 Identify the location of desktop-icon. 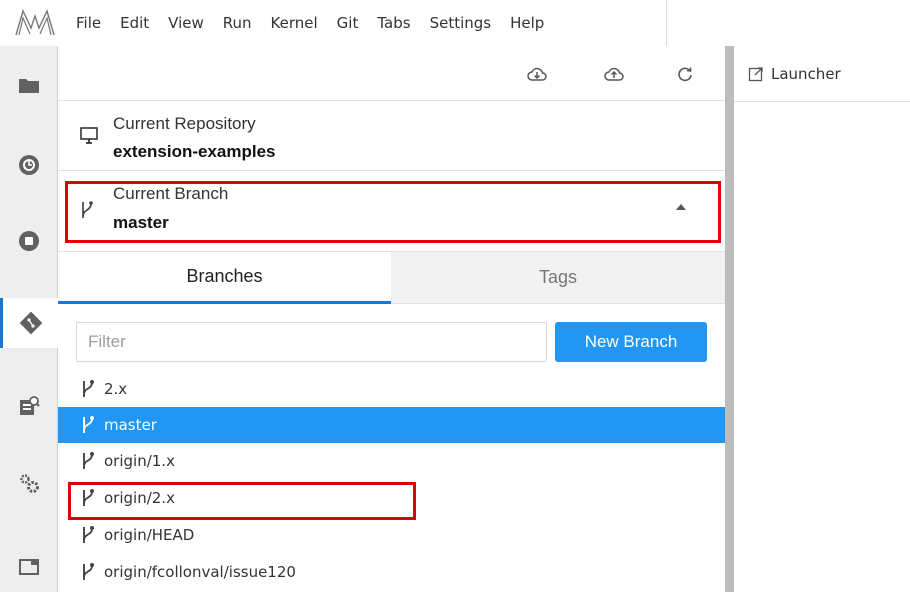
(89, 135).